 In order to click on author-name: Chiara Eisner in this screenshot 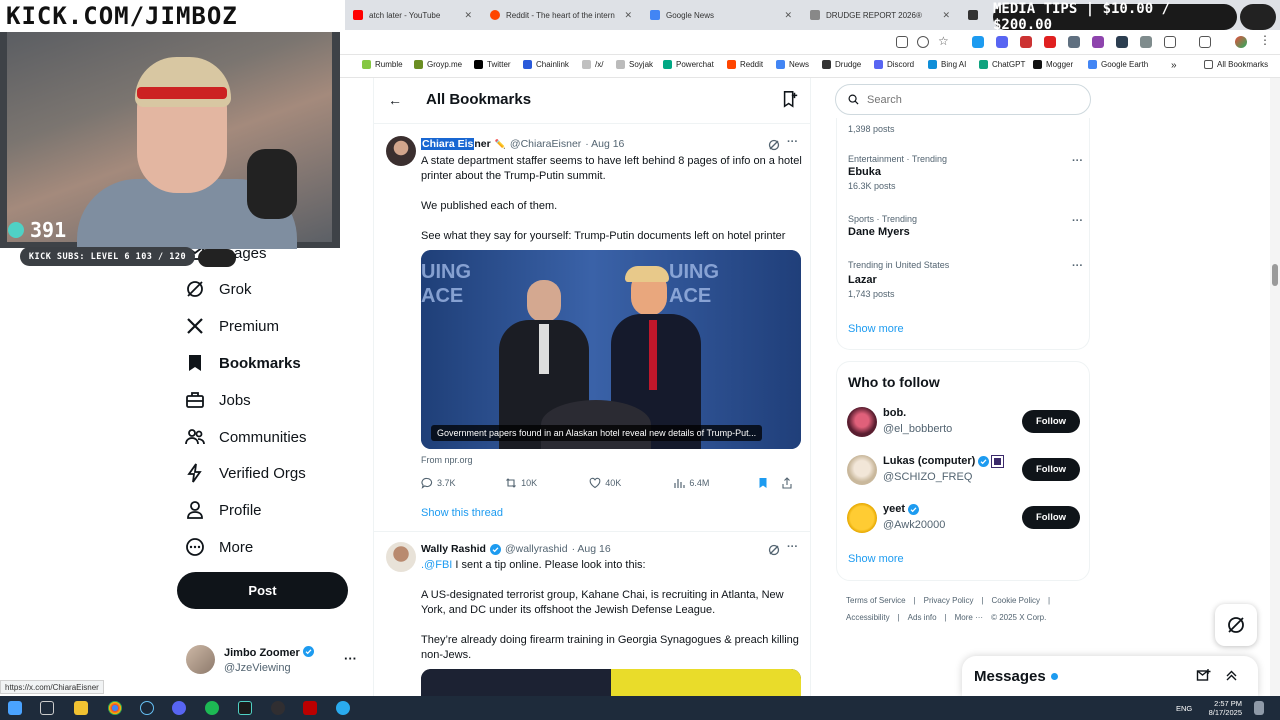, I will do `click(456, 144)`.